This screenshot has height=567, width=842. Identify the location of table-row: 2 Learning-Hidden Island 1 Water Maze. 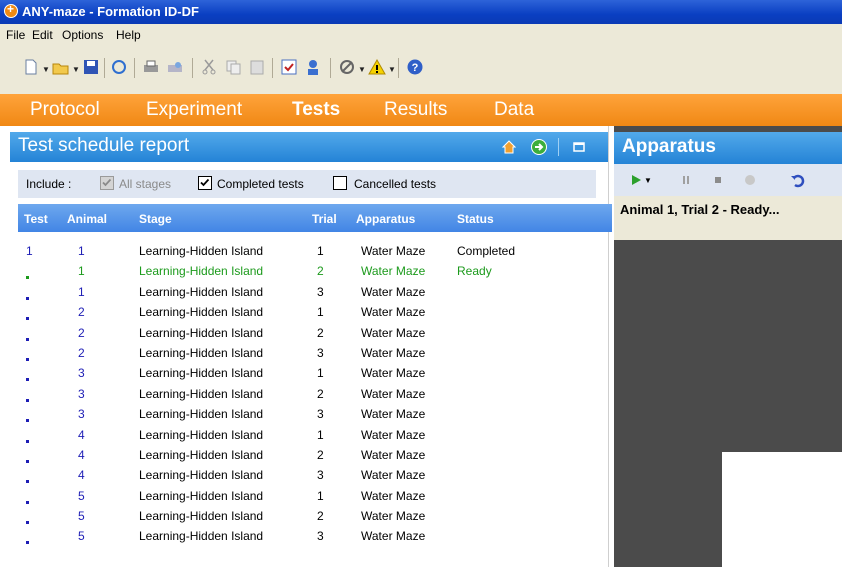
(315, 313).